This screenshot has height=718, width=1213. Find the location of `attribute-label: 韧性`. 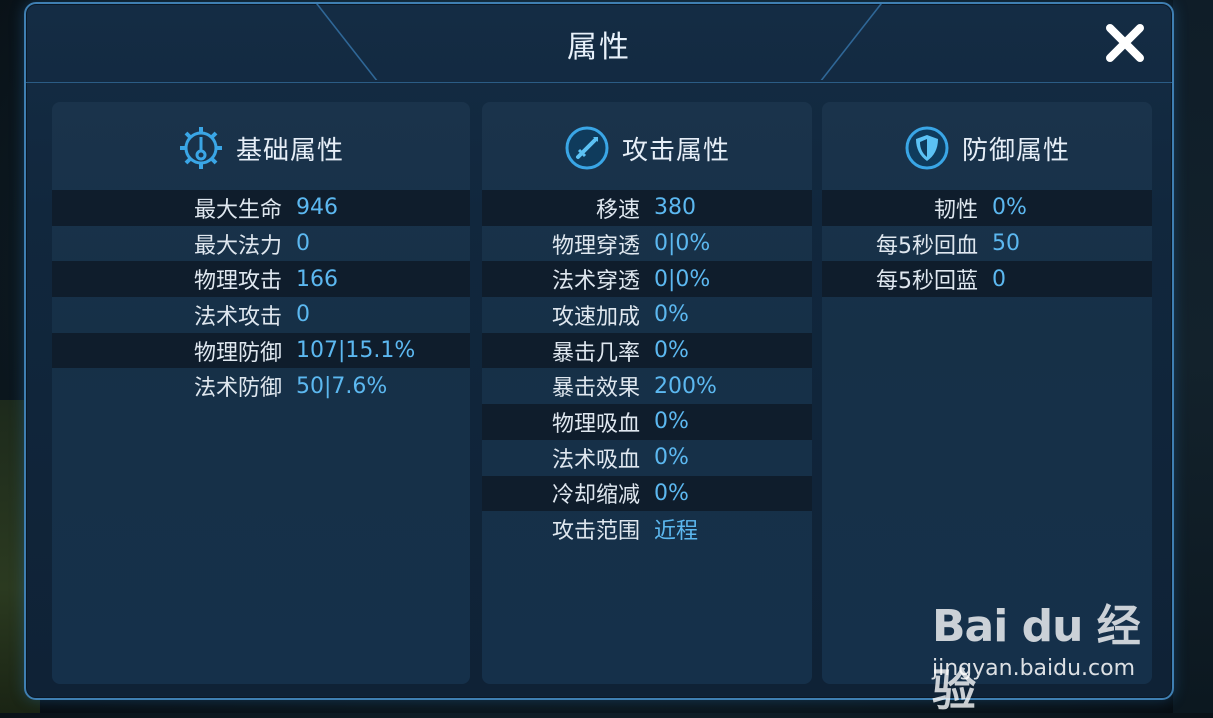

attribute-label: 韧性 is located at coordinates (955, 210).